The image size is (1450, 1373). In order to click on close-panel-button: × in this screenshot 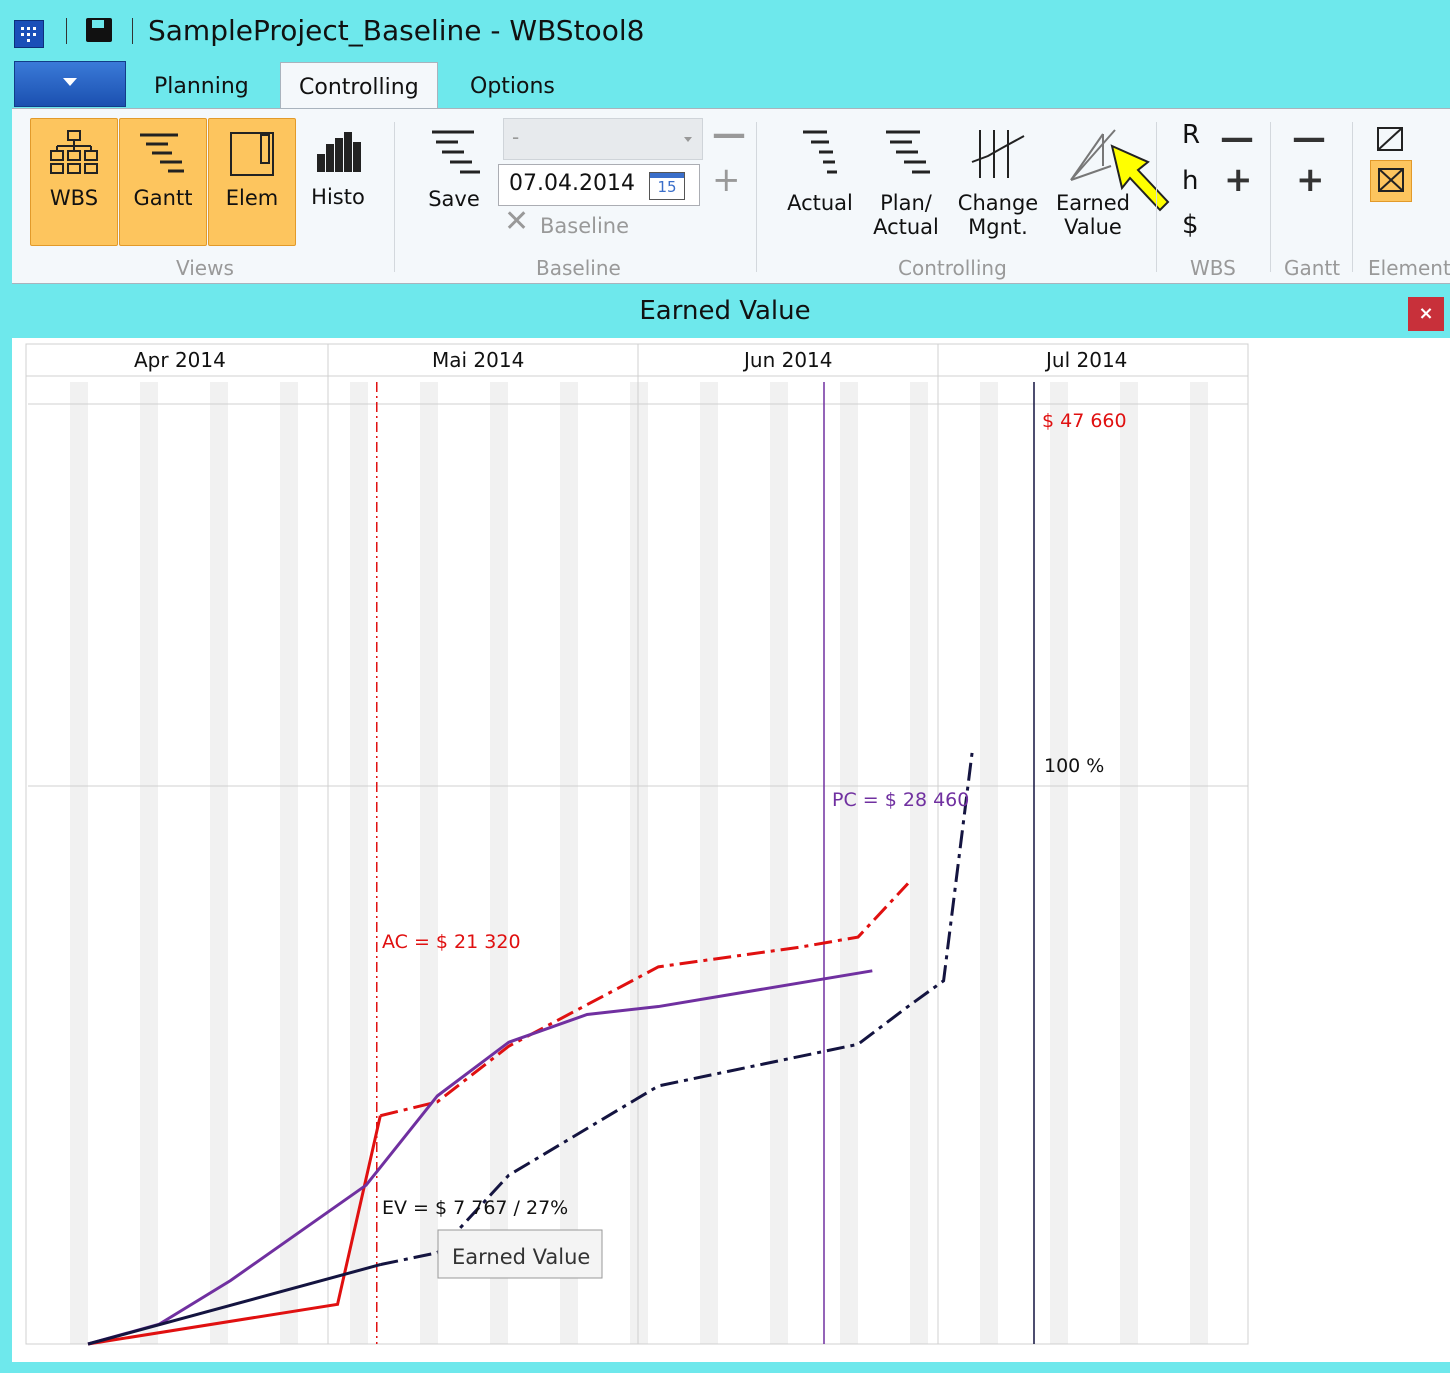, I will do `click(1426, 314)`.